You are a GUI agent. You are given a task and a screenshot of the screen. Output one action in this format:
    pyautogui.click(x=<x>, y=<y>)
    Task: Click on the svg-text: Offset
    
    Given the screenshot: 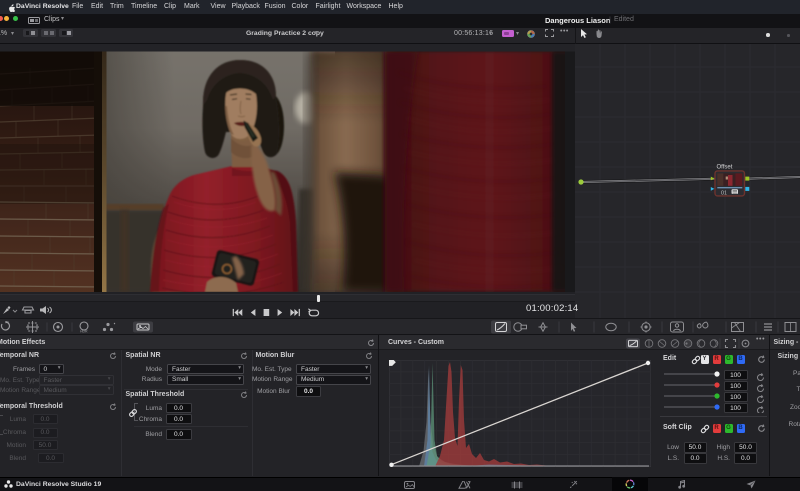 What is the action you would take?
    pyautogui.click(x=725, y=168)
    